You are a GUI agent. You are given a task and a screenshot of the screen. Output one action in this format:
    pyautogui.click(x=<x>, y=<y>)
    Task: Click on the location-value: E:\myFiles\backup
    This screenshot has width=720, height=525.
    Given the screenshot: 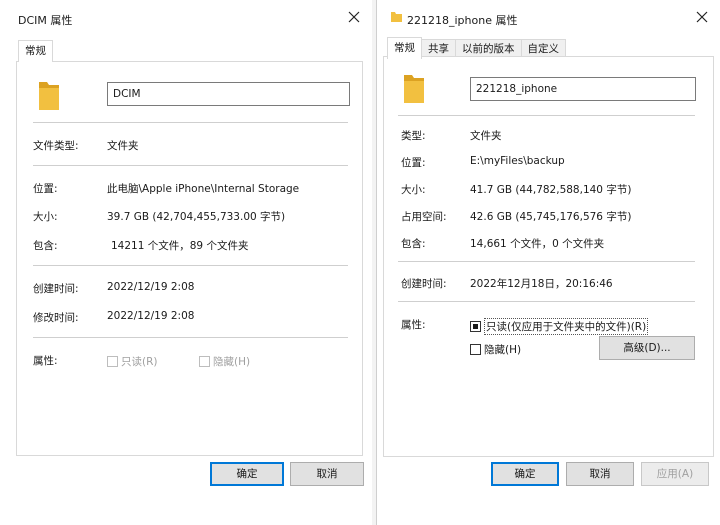 What is the action you would take?
    pyautogui.click(x=517, y=161)
    